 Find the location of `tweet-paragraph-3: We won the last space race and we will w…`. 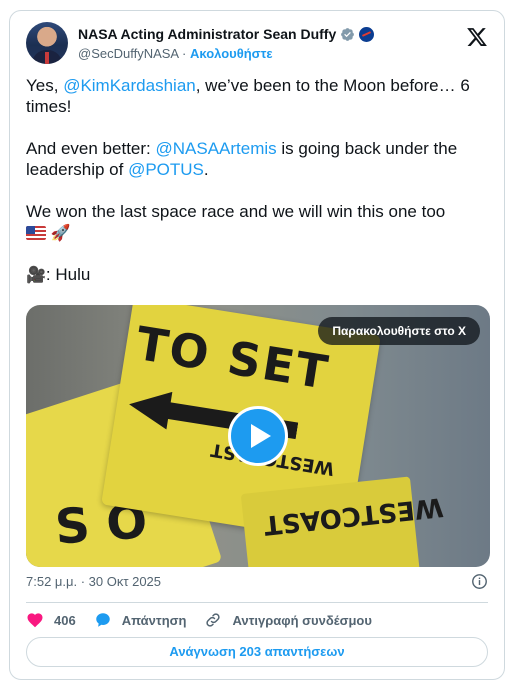

tweet-paragraph-3: We won the last space race and we will w… is located at coordinates (258, 222).